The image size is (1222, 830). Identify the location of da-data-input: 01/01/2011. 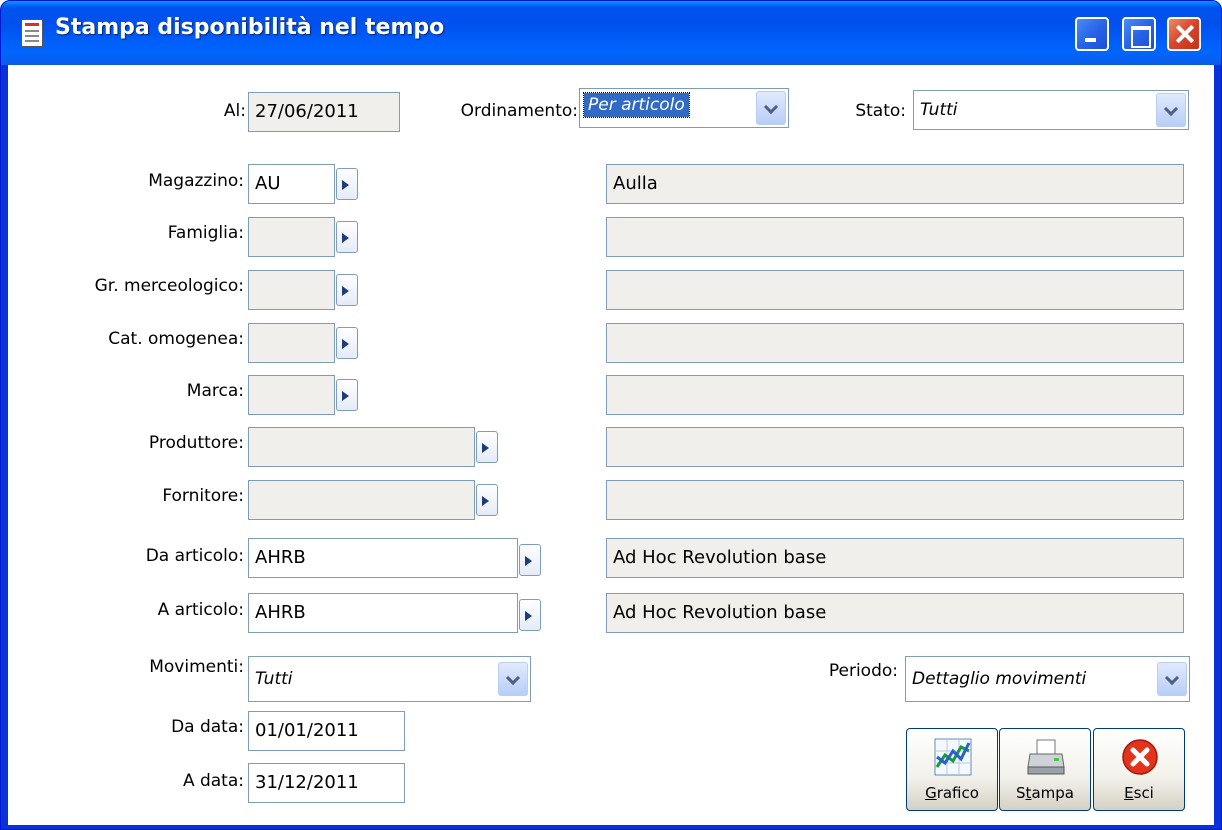
(326, 731).